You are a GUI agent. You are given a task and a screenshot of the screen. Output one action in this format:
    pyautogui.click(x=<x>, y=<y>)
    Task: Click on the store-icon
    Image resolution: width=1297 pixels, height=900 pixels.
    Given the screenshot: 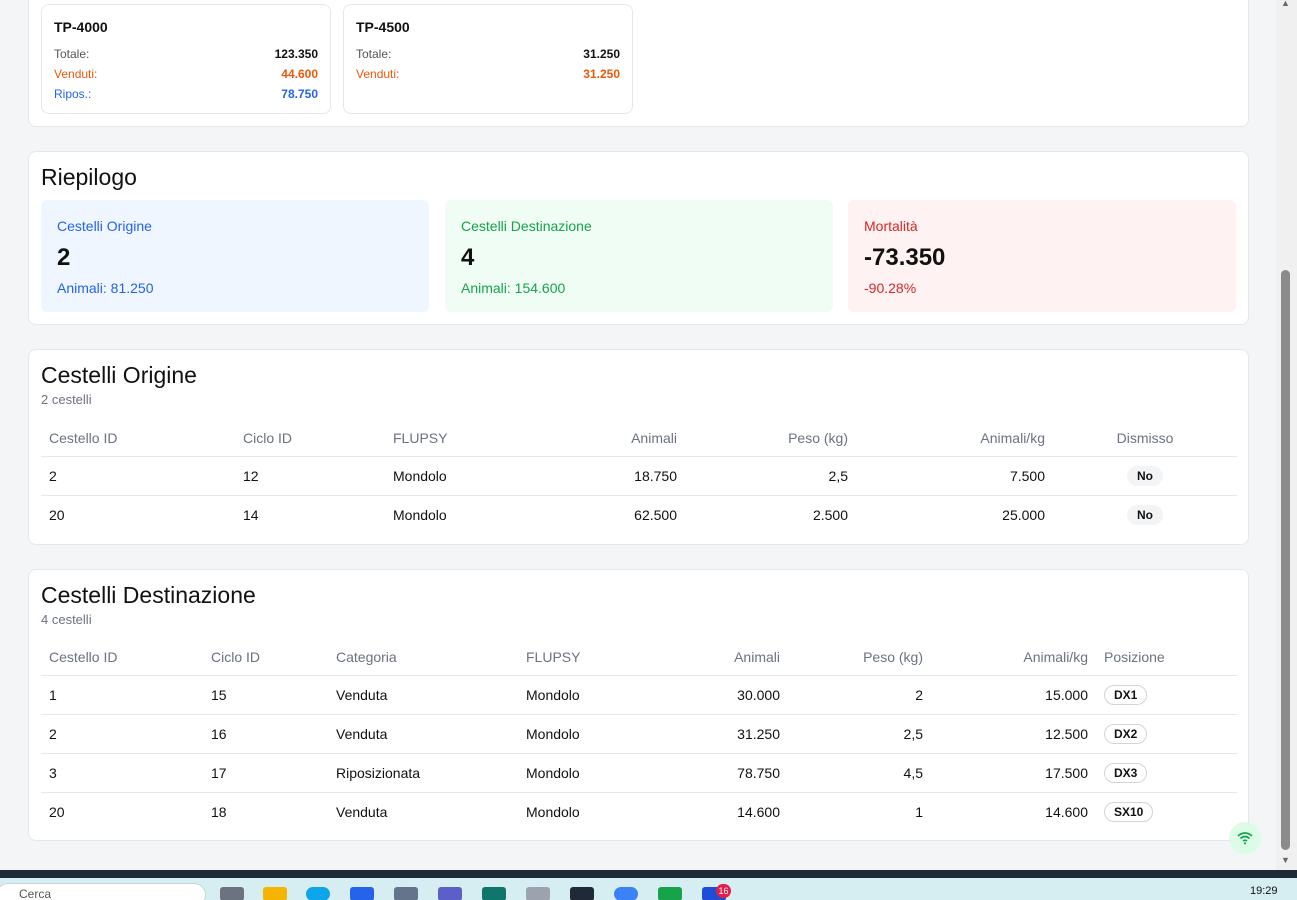 What is the action you would take?
    pyautogui.click(x=362, y=893)
    